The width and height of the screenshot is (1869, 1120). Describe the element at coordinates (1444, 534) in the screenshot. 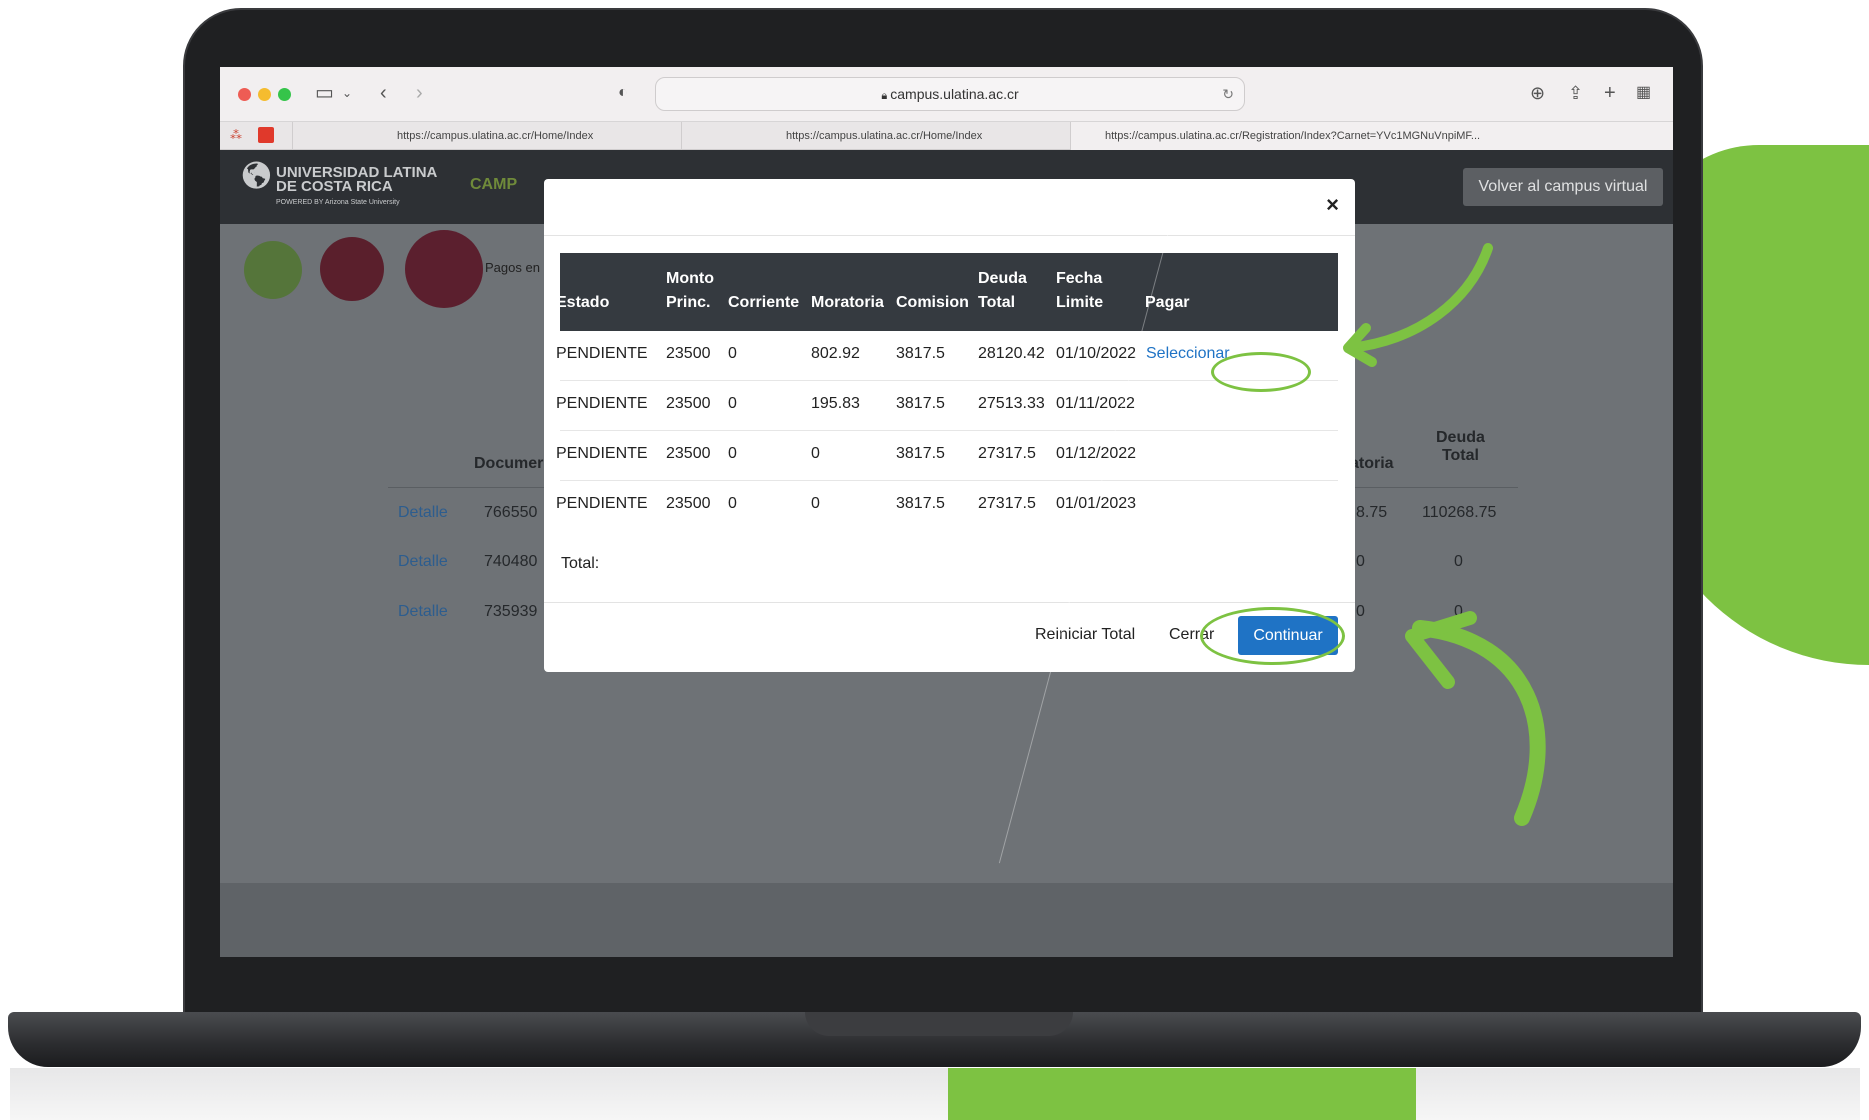

I see `annotation-arrows` at that location.